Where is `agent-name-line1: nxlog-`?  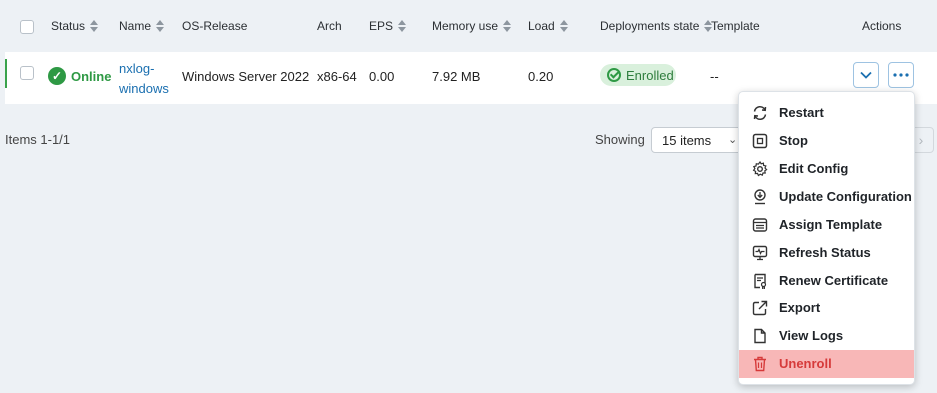 agent-name-line1: nxlog- is located at coordinates (137, 68).